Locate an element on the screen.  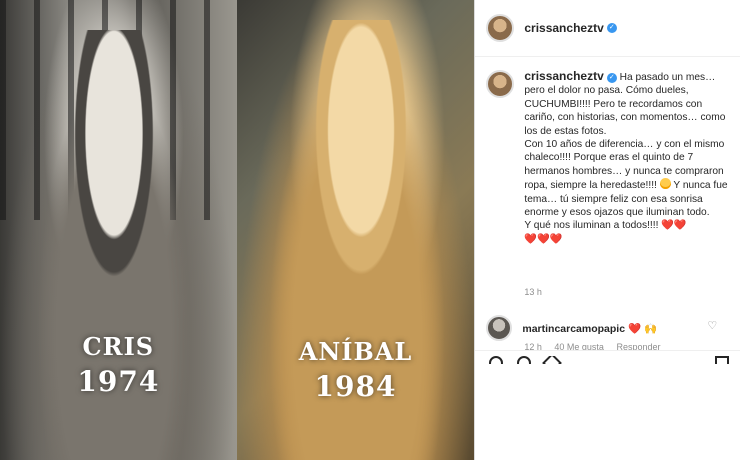
caption-avatar is located at coordinates (500, 84).